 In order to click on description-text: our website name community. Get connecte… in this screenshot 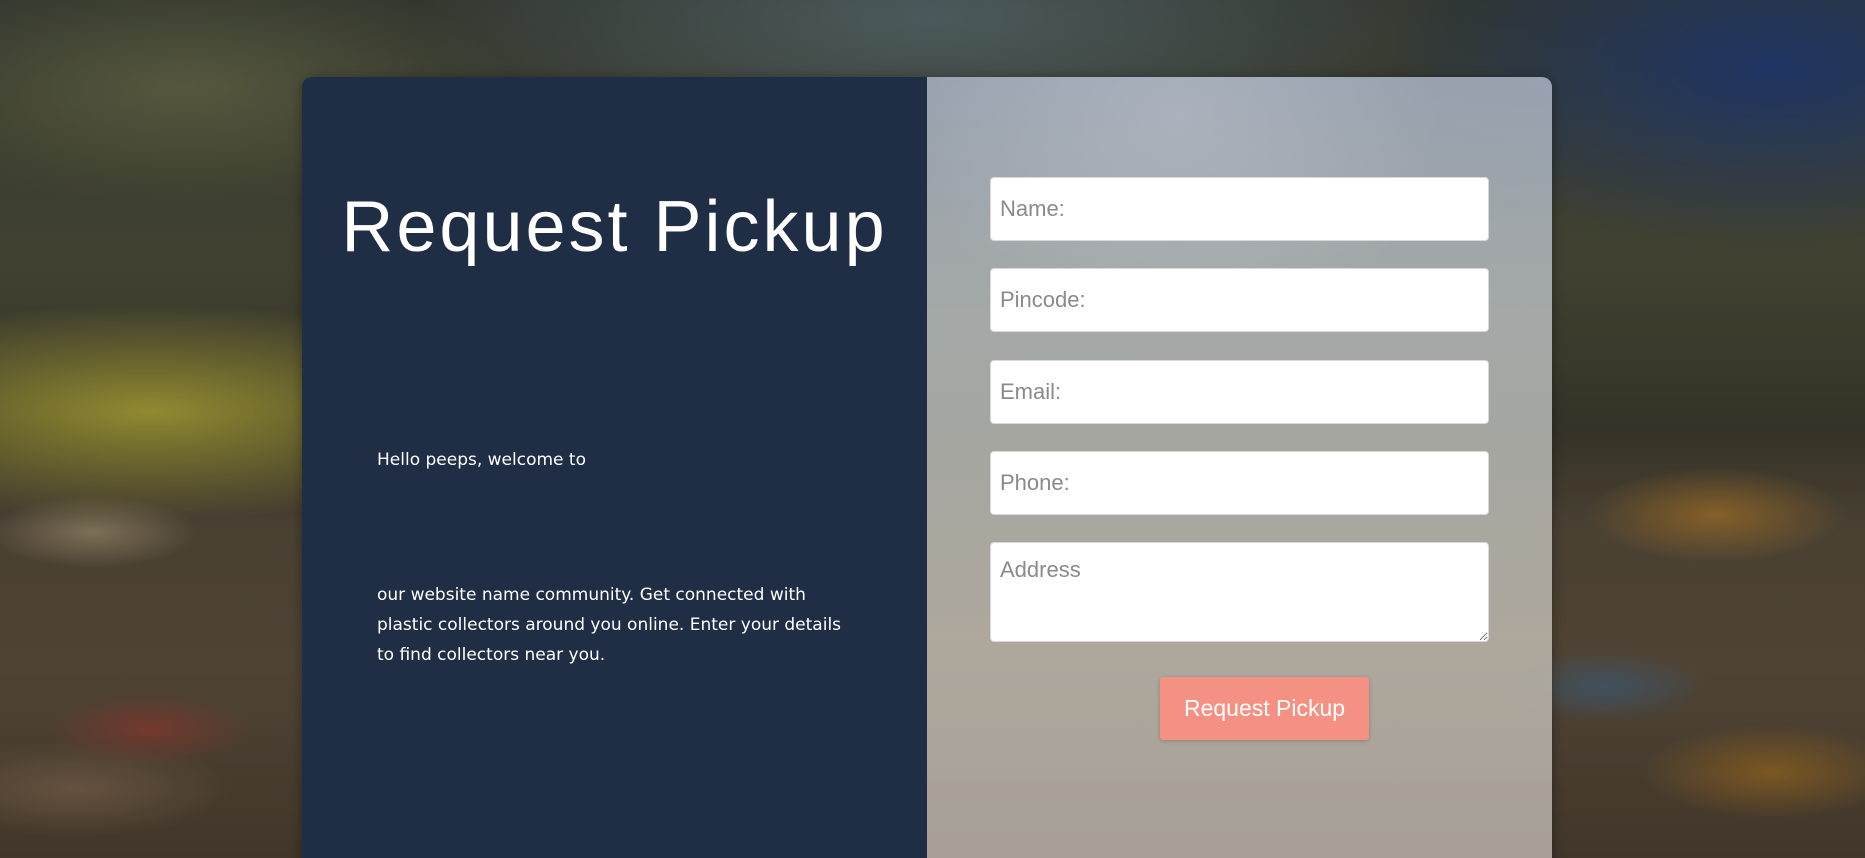, I will do `click(609, 625)`.